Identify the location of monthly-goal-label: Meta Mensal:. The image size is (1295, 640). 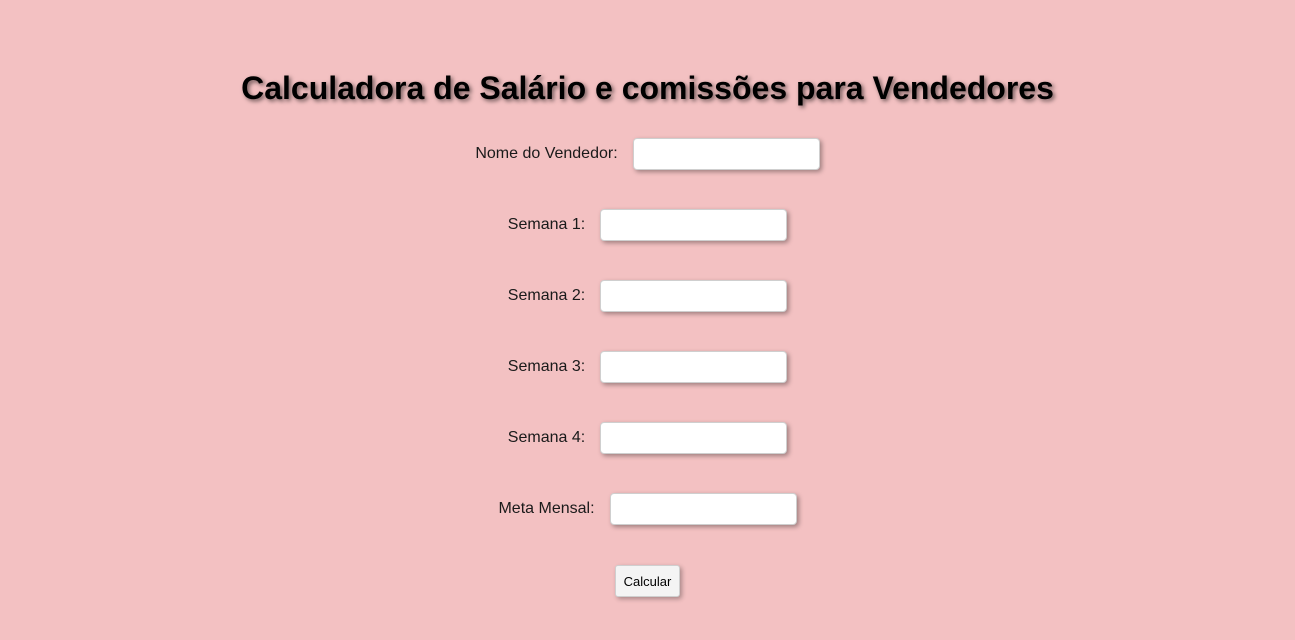
(546, 508).